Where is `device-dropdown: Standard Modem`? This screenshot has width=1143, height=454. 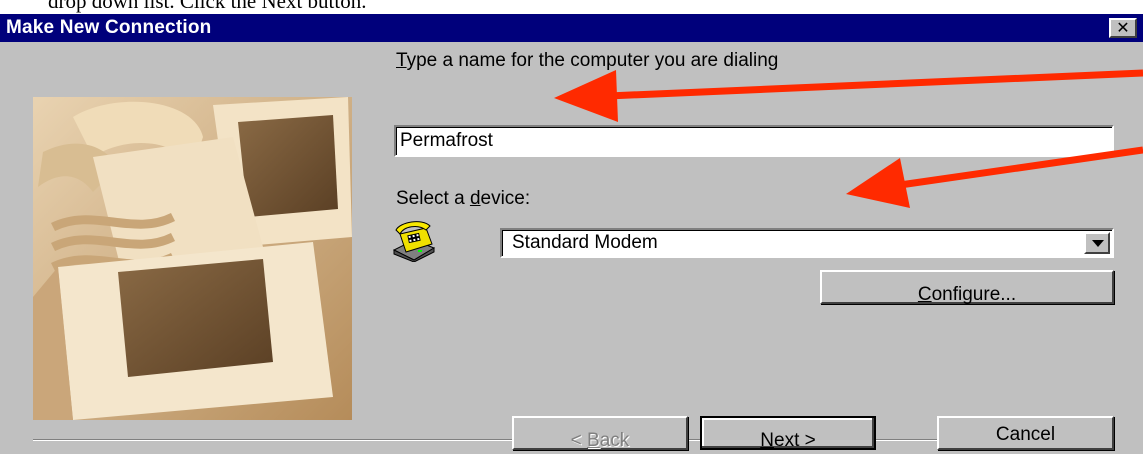 device-dropdown: Standard Modem is located at coordinates (807, 243).